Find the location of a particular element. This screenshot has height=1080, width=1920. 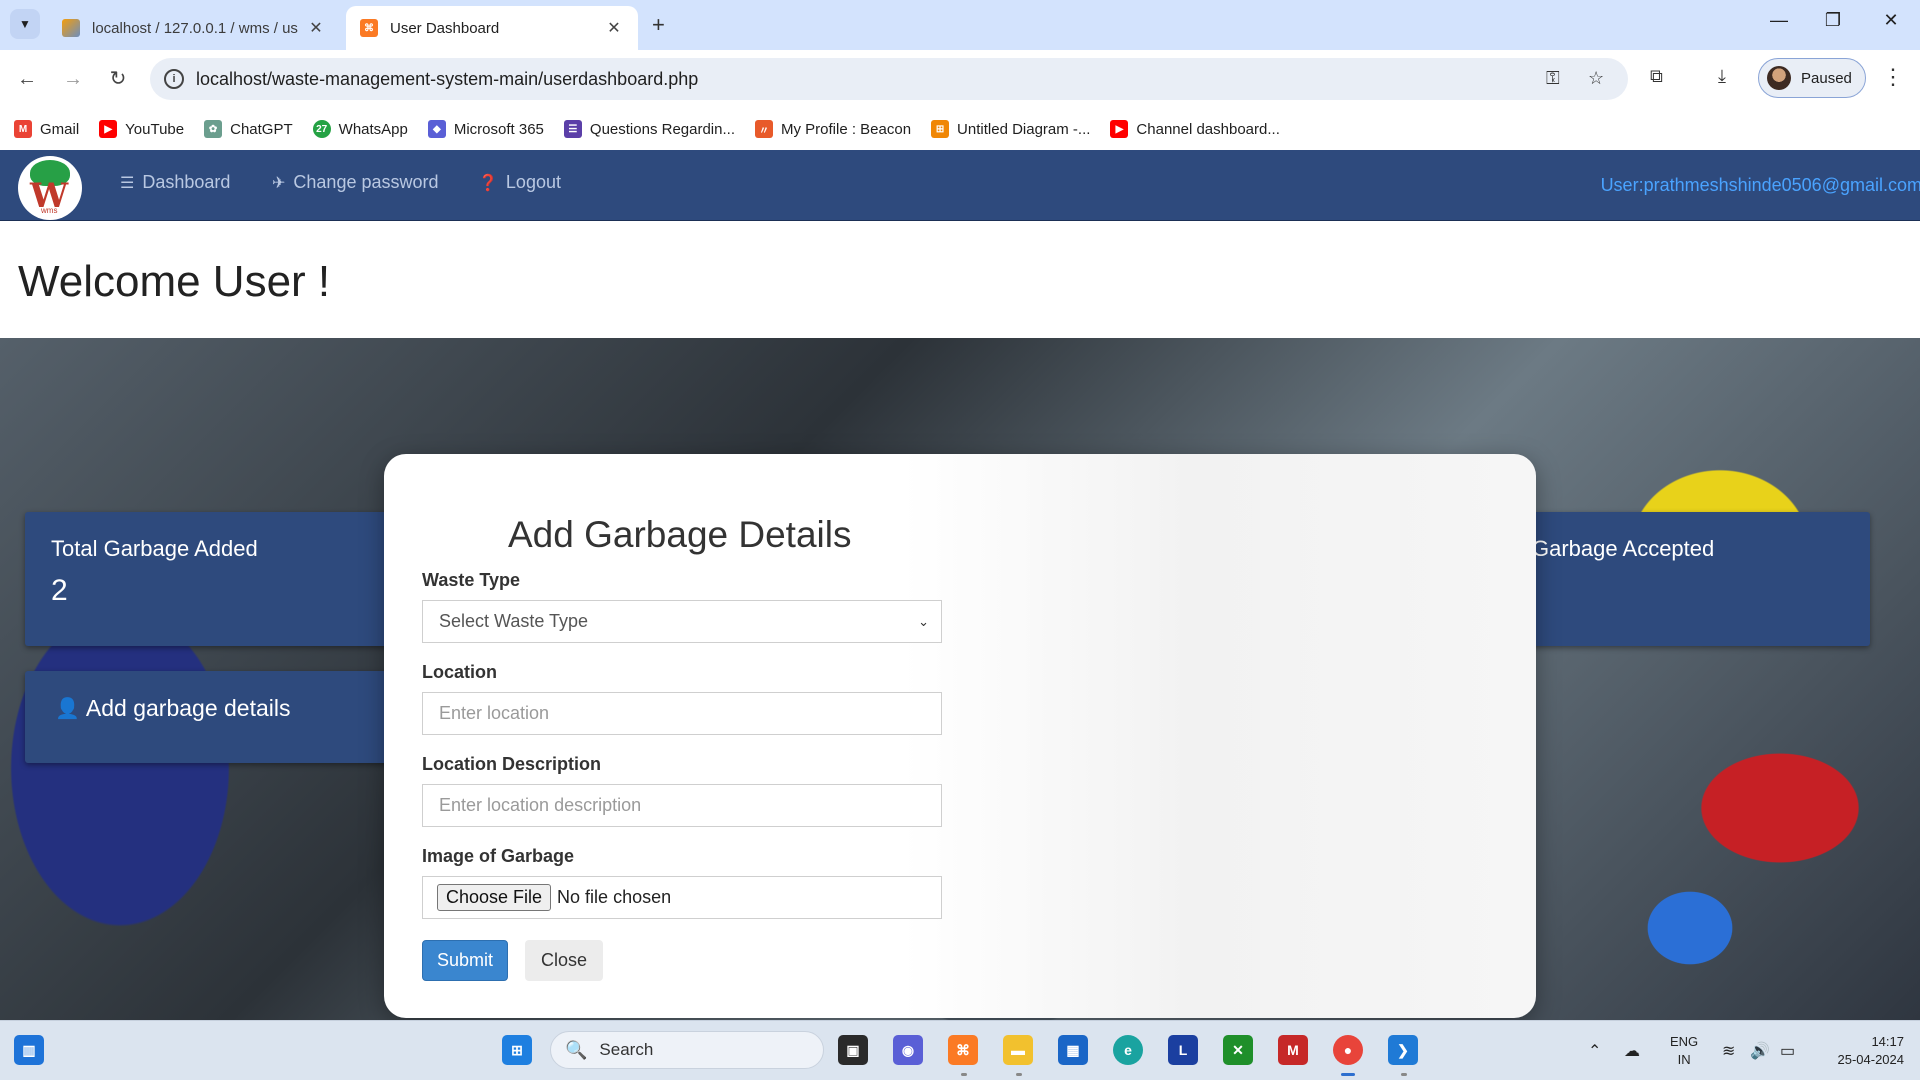

profile-status: Paused is located at coordinates (1826, 78).